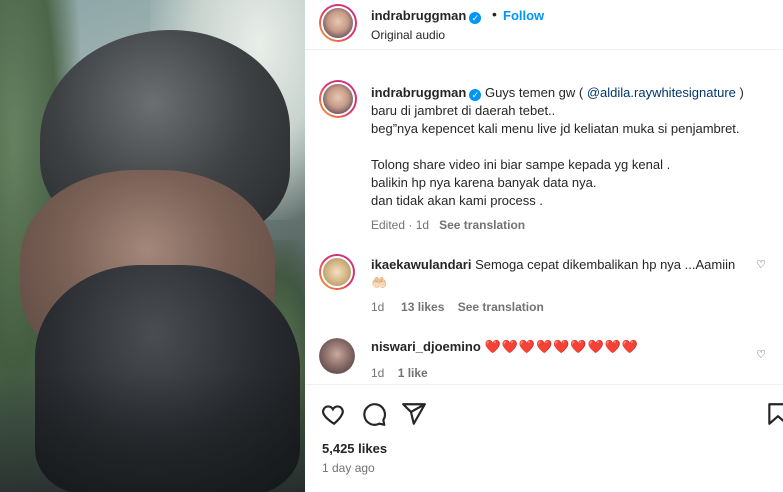 The width and height of the screenshot is (783, 492). I want to click on post-likes-count: 5,425 likes, so click(354, 448).